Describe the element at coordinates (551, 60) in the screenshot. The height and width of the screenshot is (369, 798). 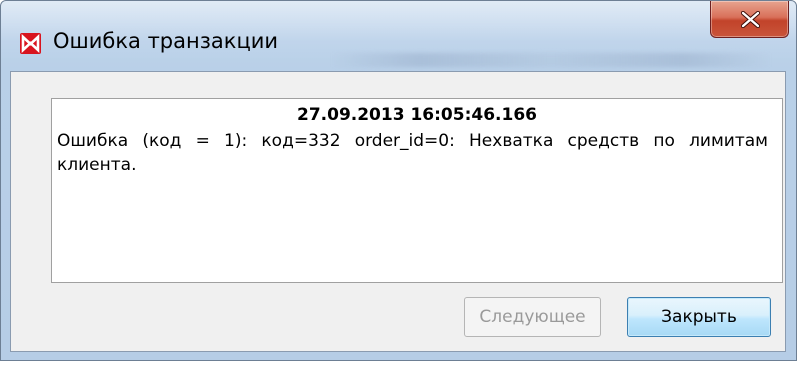
I see `background-blur` at that location.